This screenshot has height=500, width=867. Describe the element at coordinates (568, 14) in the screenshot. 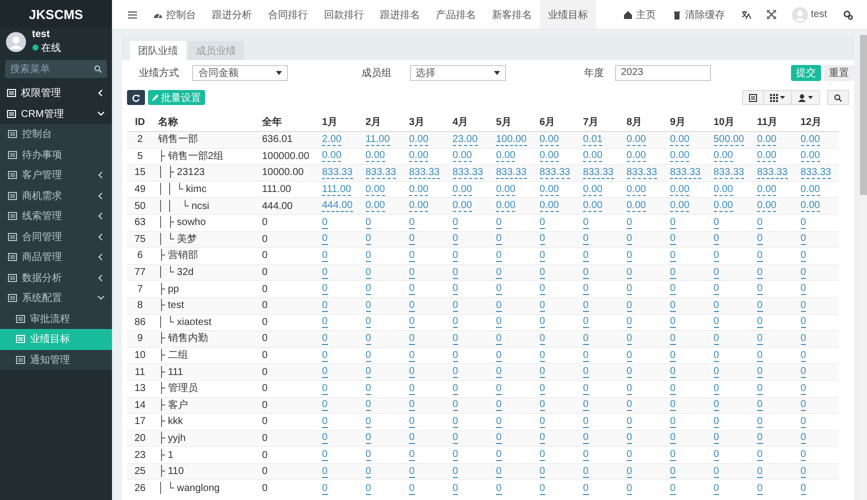

I see `nav-tab: 业绩目标` at that location.